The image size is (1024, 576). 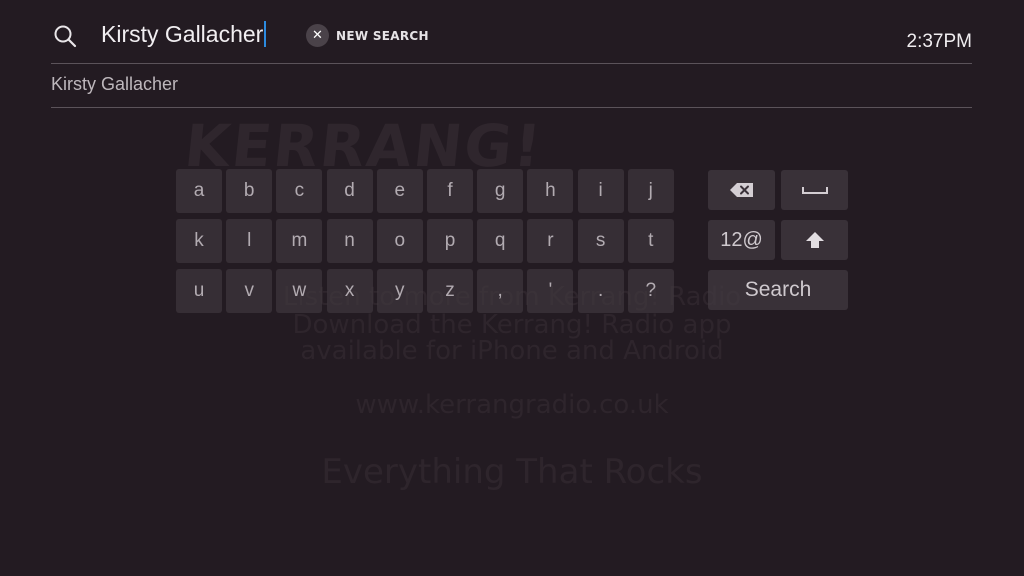 I want to click on key-u: u, so click(x=199, y=291).